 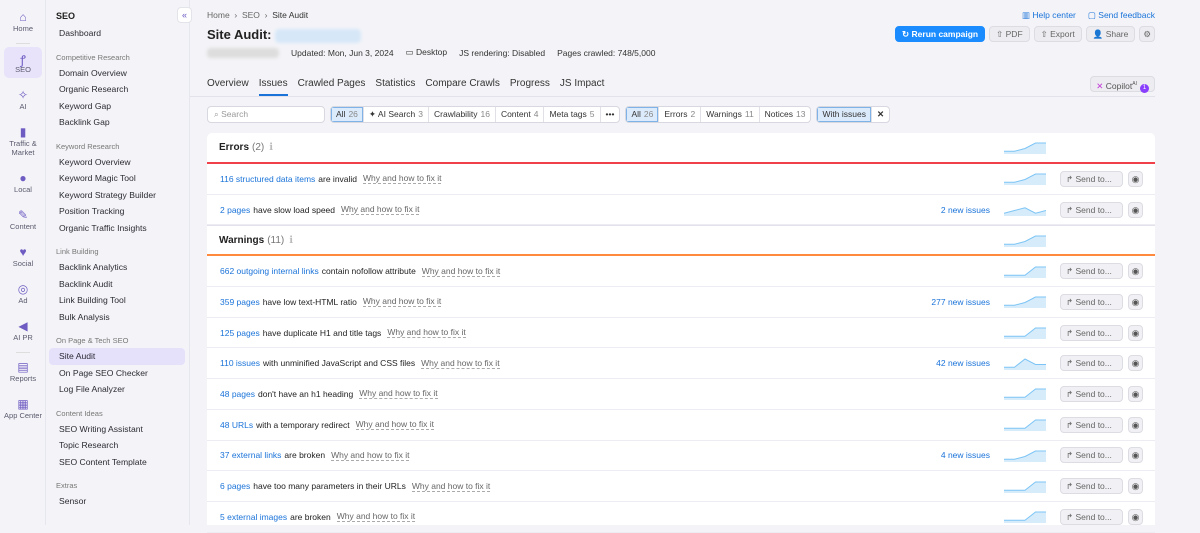 I want to click on new-issues-link: 2 new issues, so click(x=965, y=210).